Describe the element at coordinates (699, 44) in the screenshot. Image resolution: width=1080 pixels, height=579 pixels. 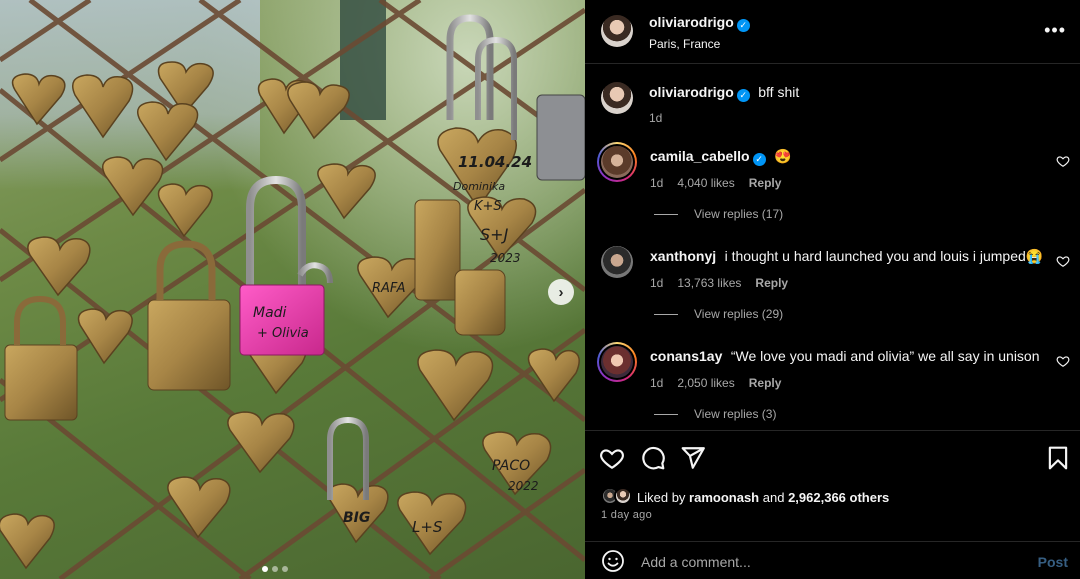
I see `post-location: Paris, France` at that location.